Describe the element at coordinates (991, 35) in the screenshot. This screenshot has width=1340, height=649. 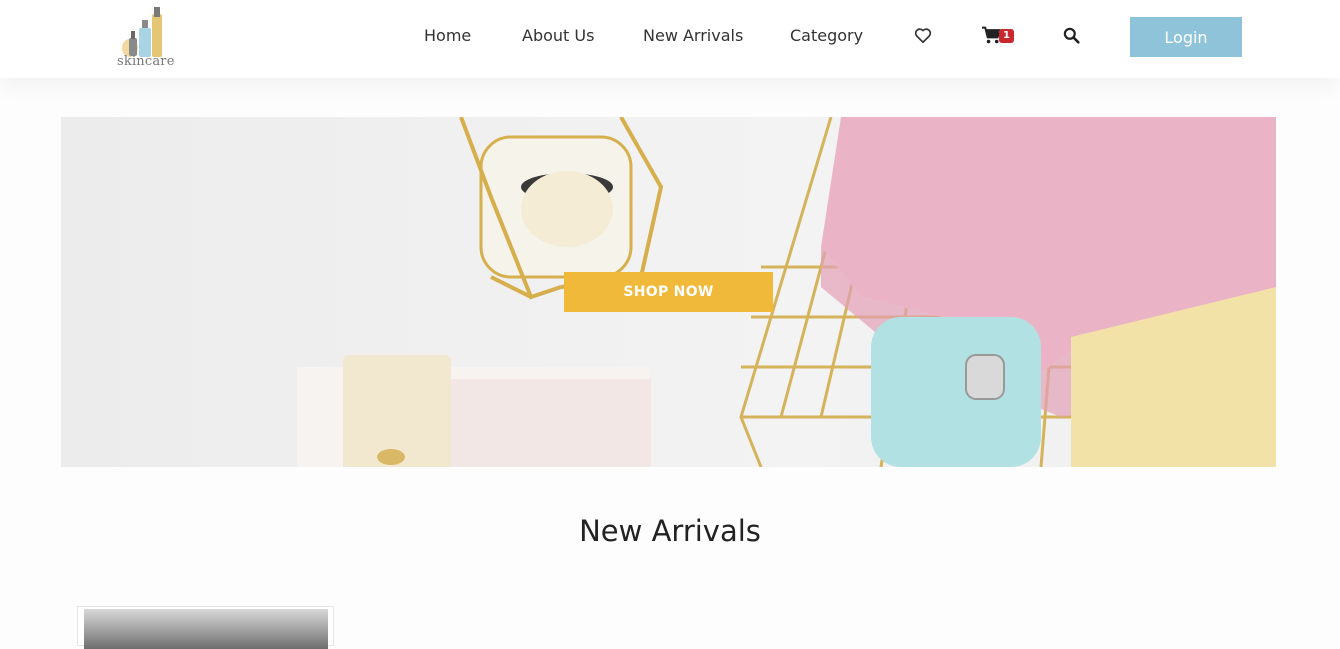
I see `cart-icon` at that location.